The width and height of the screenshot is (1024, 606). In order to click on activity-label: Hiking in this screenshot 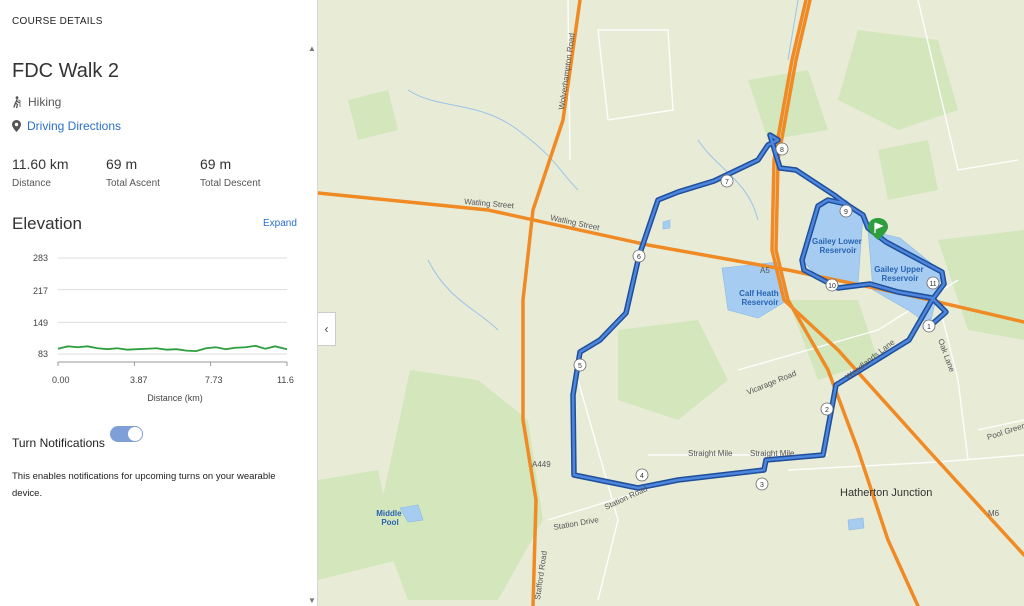, I will do `click(45, 102)`.